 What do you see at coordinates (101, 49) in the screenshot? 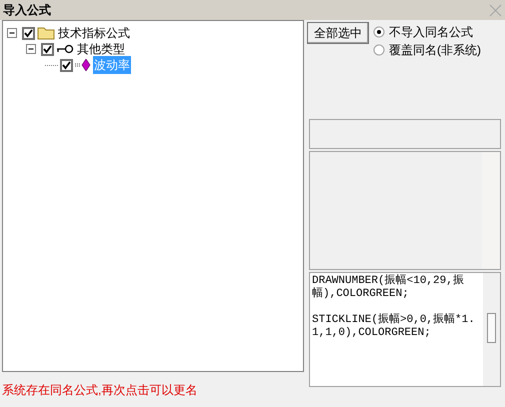
I see `tree-item: 其他类型` at bounding box center [101, 49].